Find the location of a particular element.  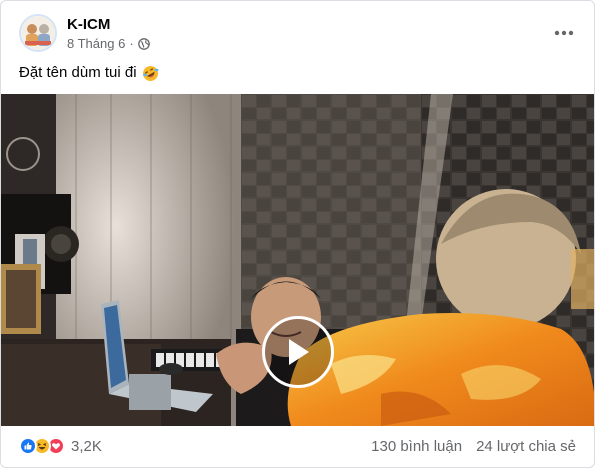

page-avatar is located at coordinates (38, 33).